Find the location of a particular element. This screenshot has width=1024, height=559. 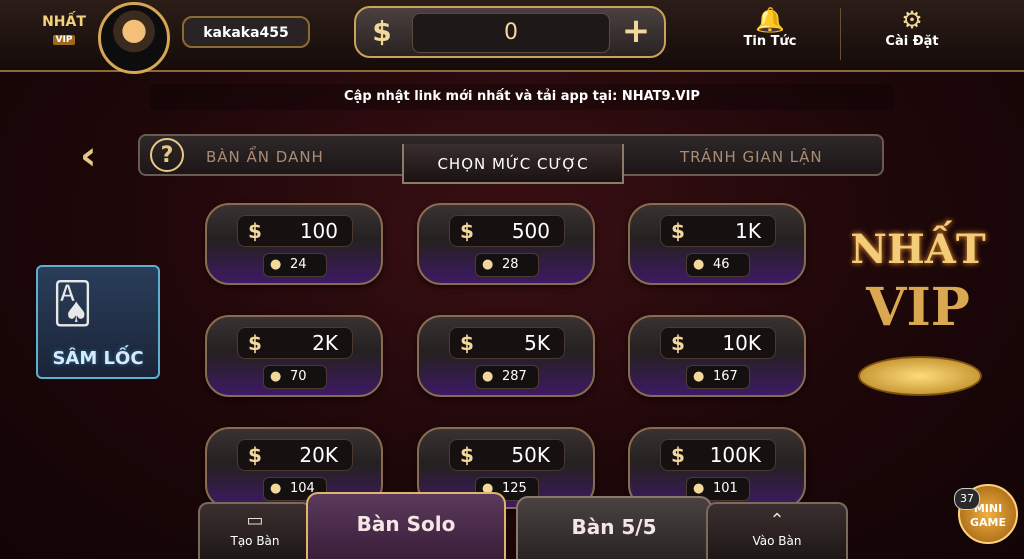

tab-anonymous-table: BÀN ẨN DANH is located at coordinates (296, 157).